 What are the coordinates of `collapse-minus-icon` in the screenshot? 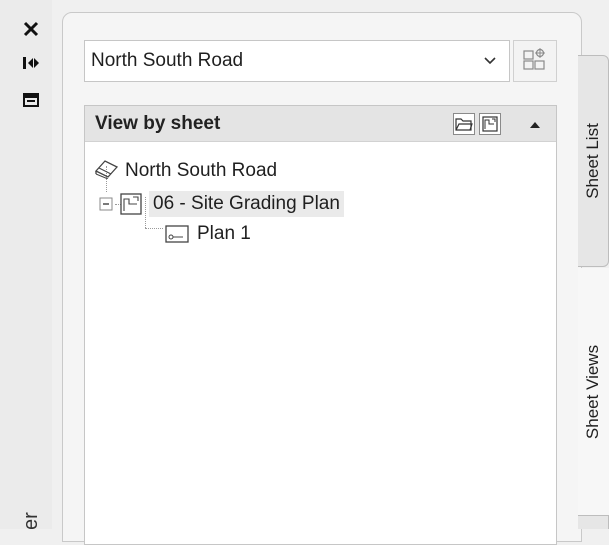 It's located at (106, 204).